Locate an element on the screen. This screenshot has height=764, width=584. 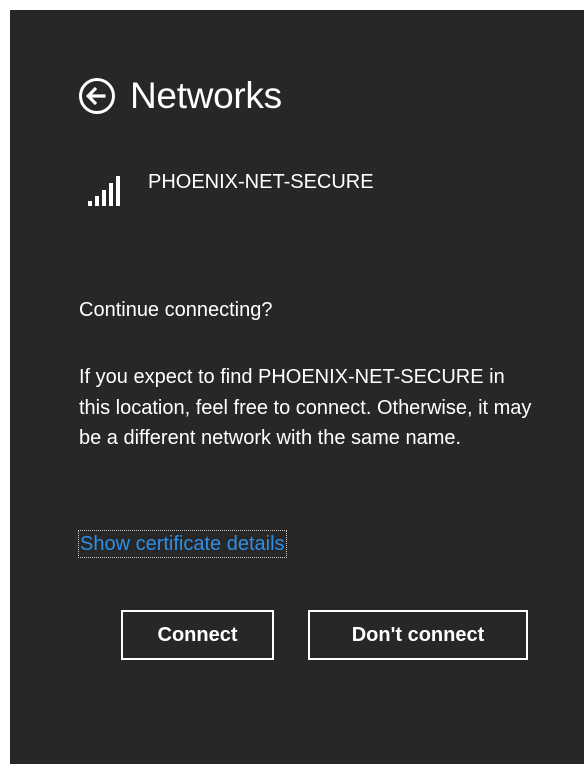
network-item: PHOENIX-NET-SECURE is located at coordinates (231, 188).